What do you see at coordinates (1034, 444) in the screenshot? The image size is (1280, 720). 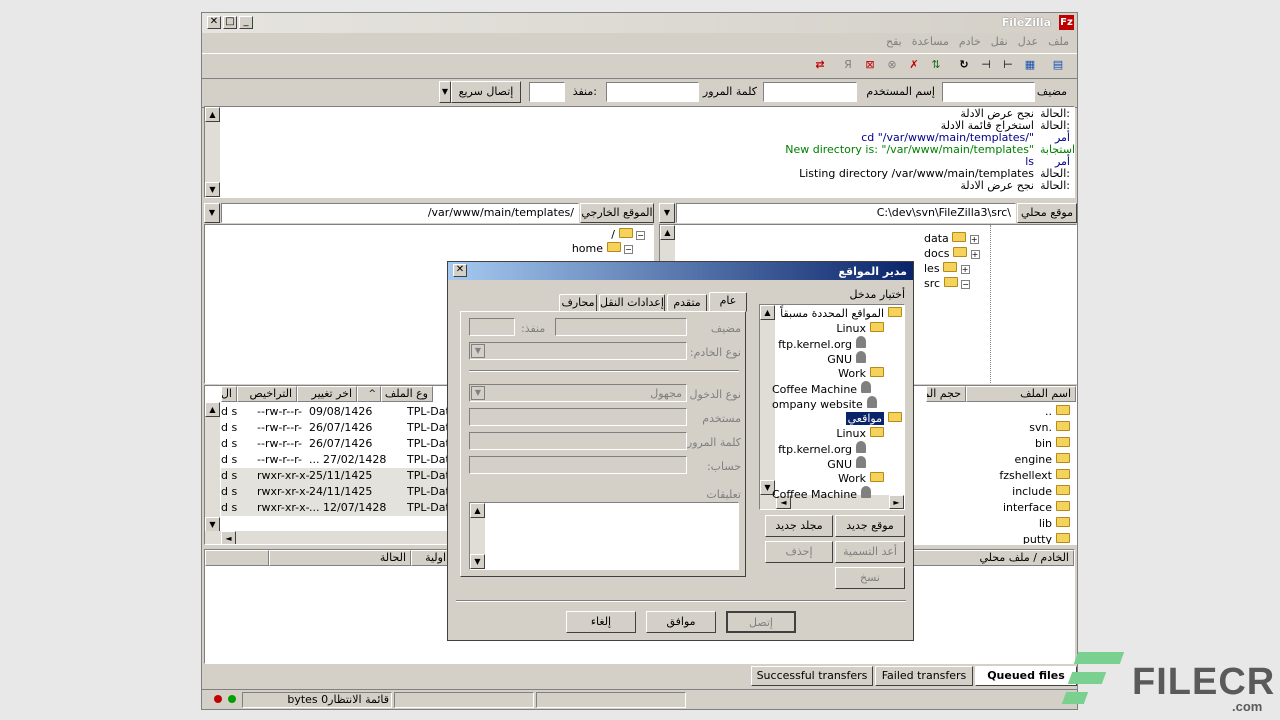 I see `local-file-row: bin` at bounding box center [1034, 444].